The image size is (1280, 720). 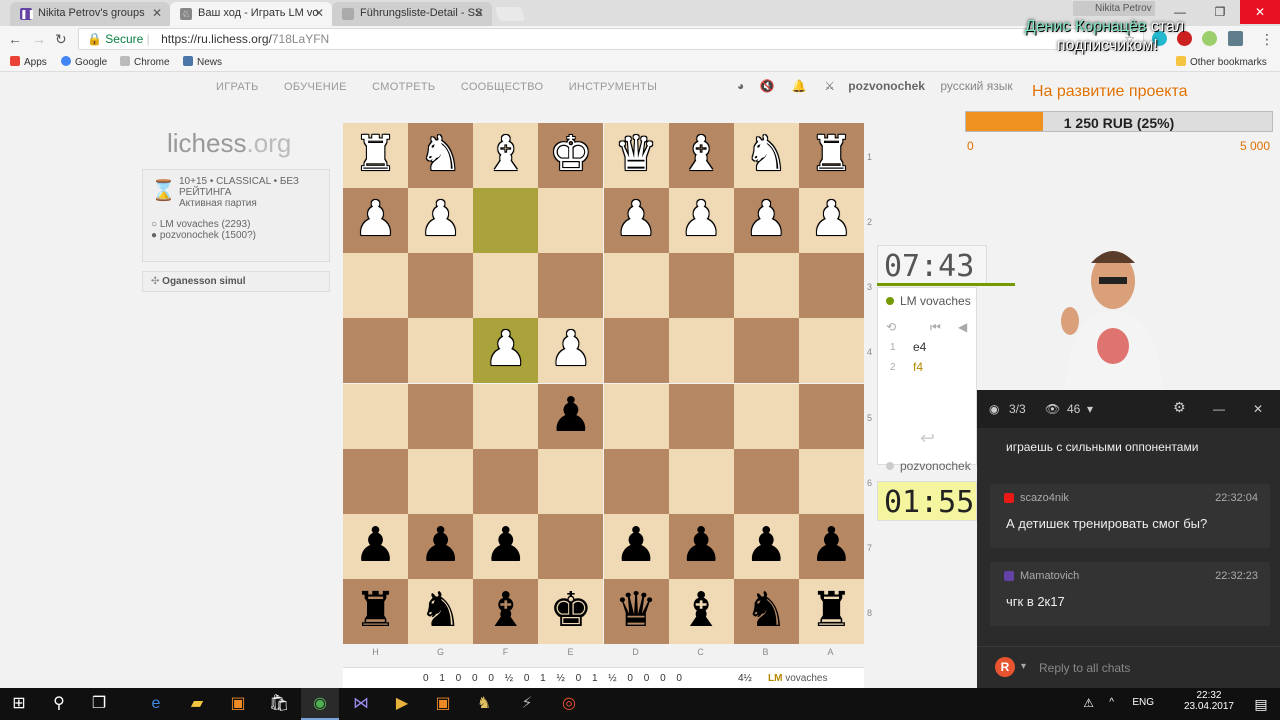 What do you see at coordinates (240, 224) in the screenshot?
I see `white-player: ○ LM vovaches (2293)` at bounding box center [240, 224].